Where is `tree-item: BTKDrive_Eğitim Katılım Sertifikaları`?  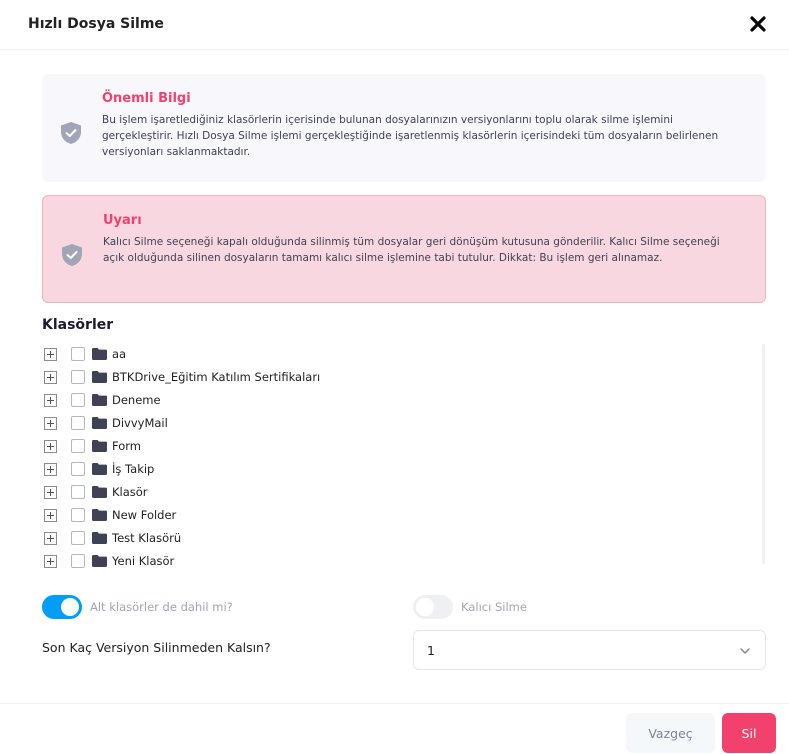 tree-item: BTKDrive_Eğitim Katılım Sertifikaları is located at coordinates (181, 377).